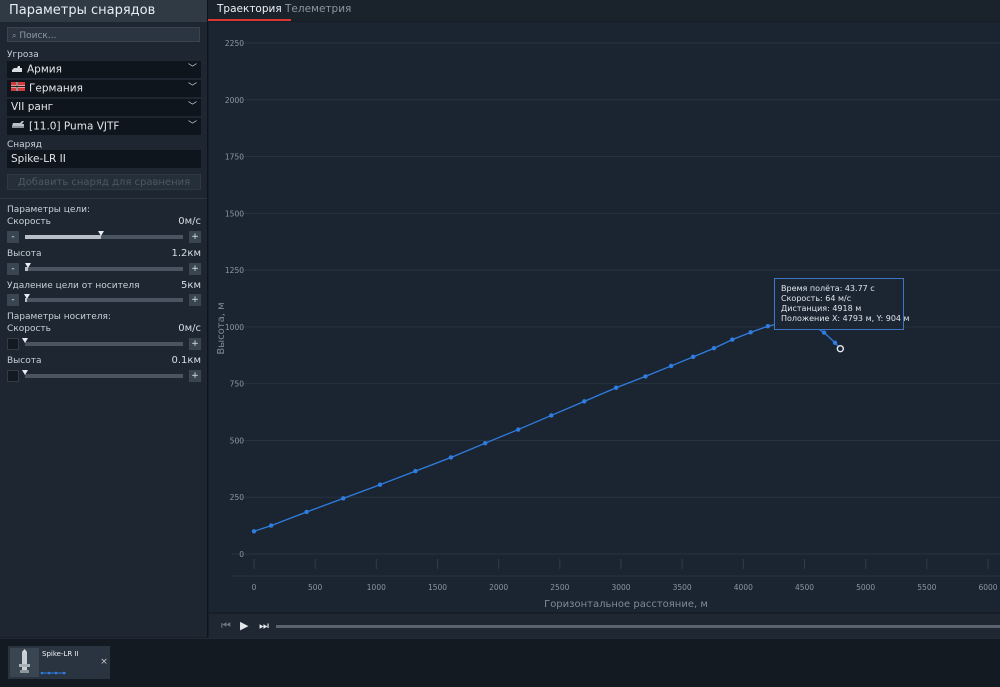  Describe the element at coordinates (315, 587) in the screenshot. I see `x-tick-label: 500` at that location.